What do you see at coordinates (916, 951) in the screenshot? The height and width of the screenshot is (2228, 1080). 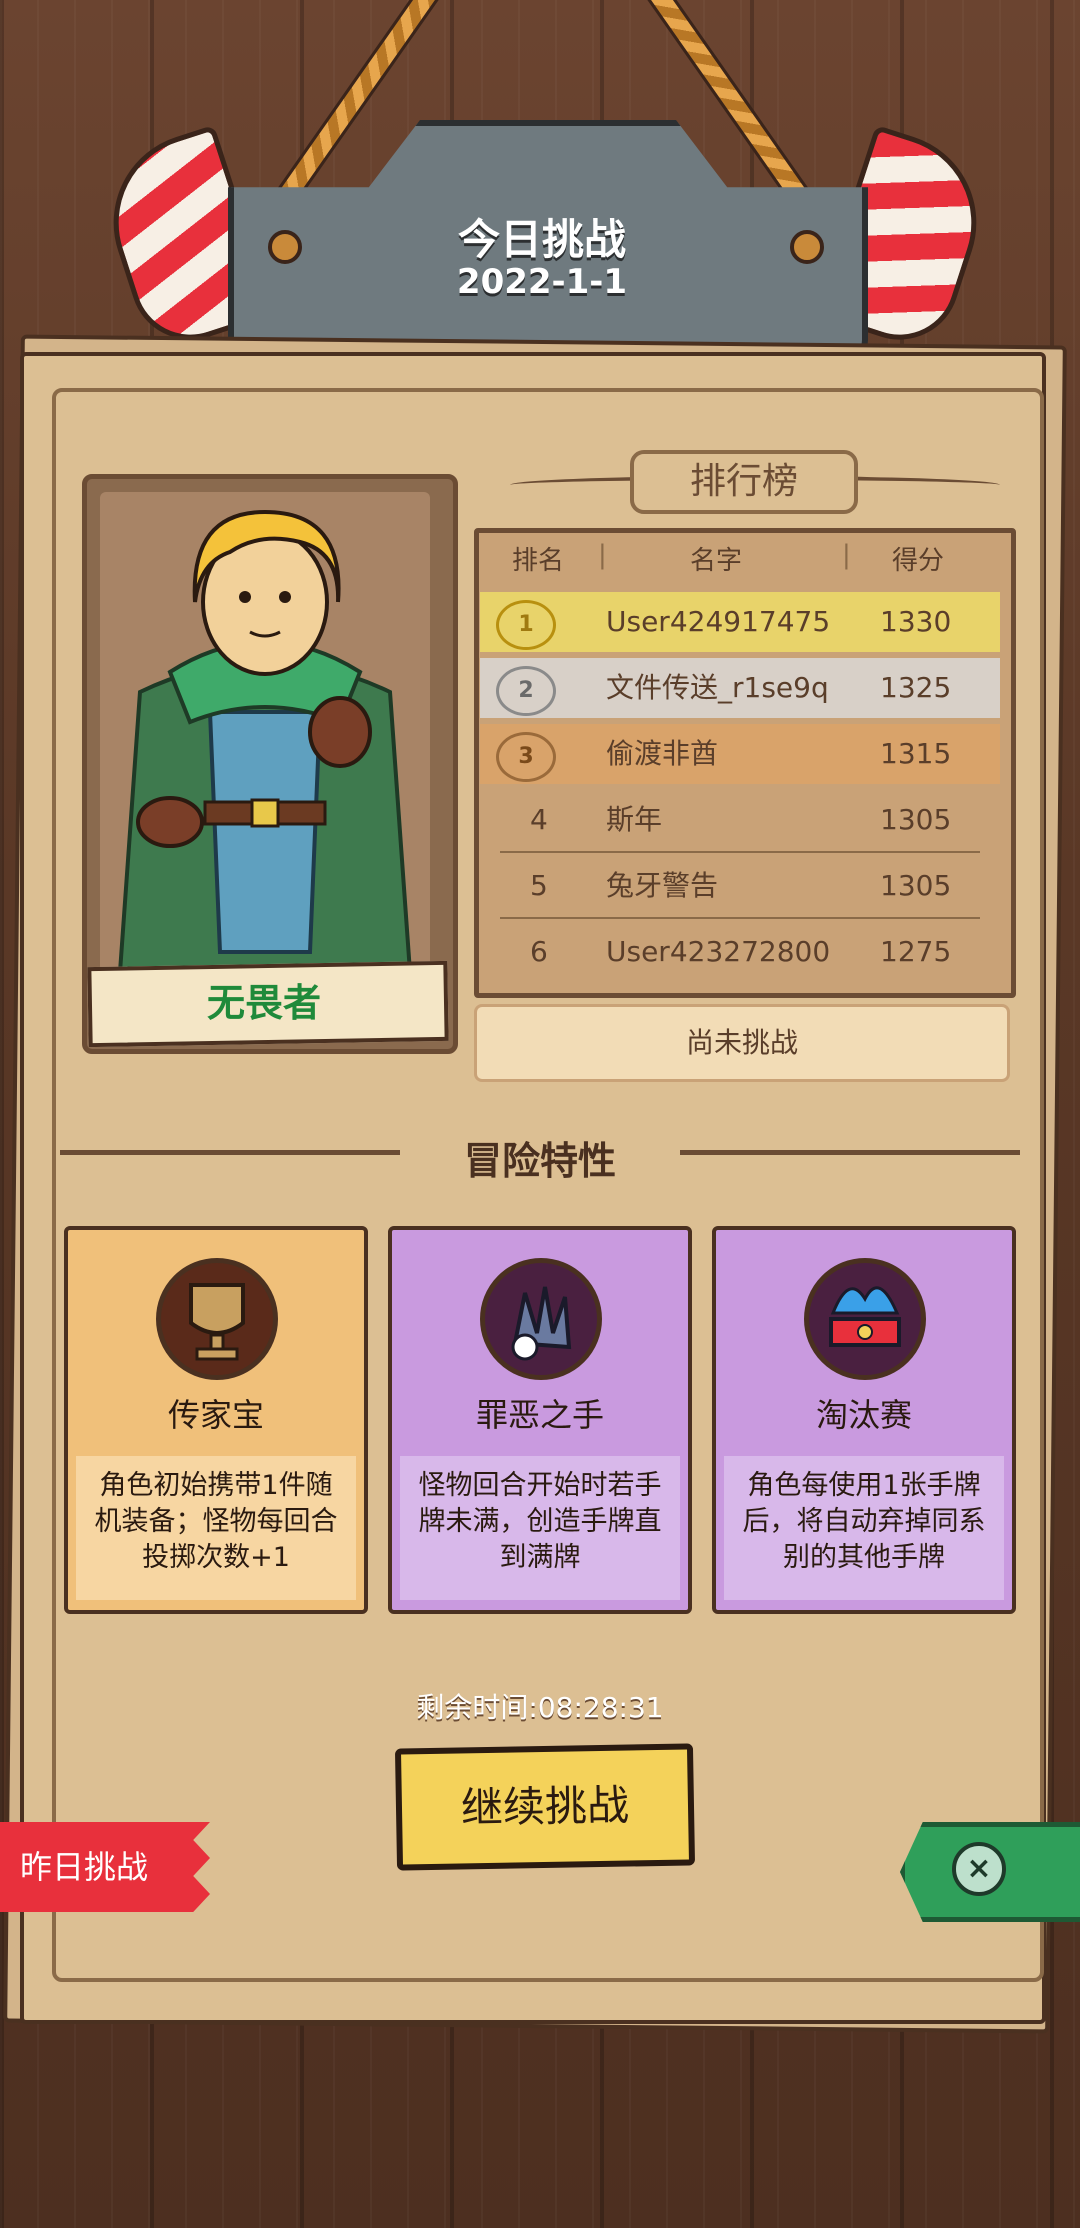 I see `player-score: 1275` at bounding box center [916, 951].